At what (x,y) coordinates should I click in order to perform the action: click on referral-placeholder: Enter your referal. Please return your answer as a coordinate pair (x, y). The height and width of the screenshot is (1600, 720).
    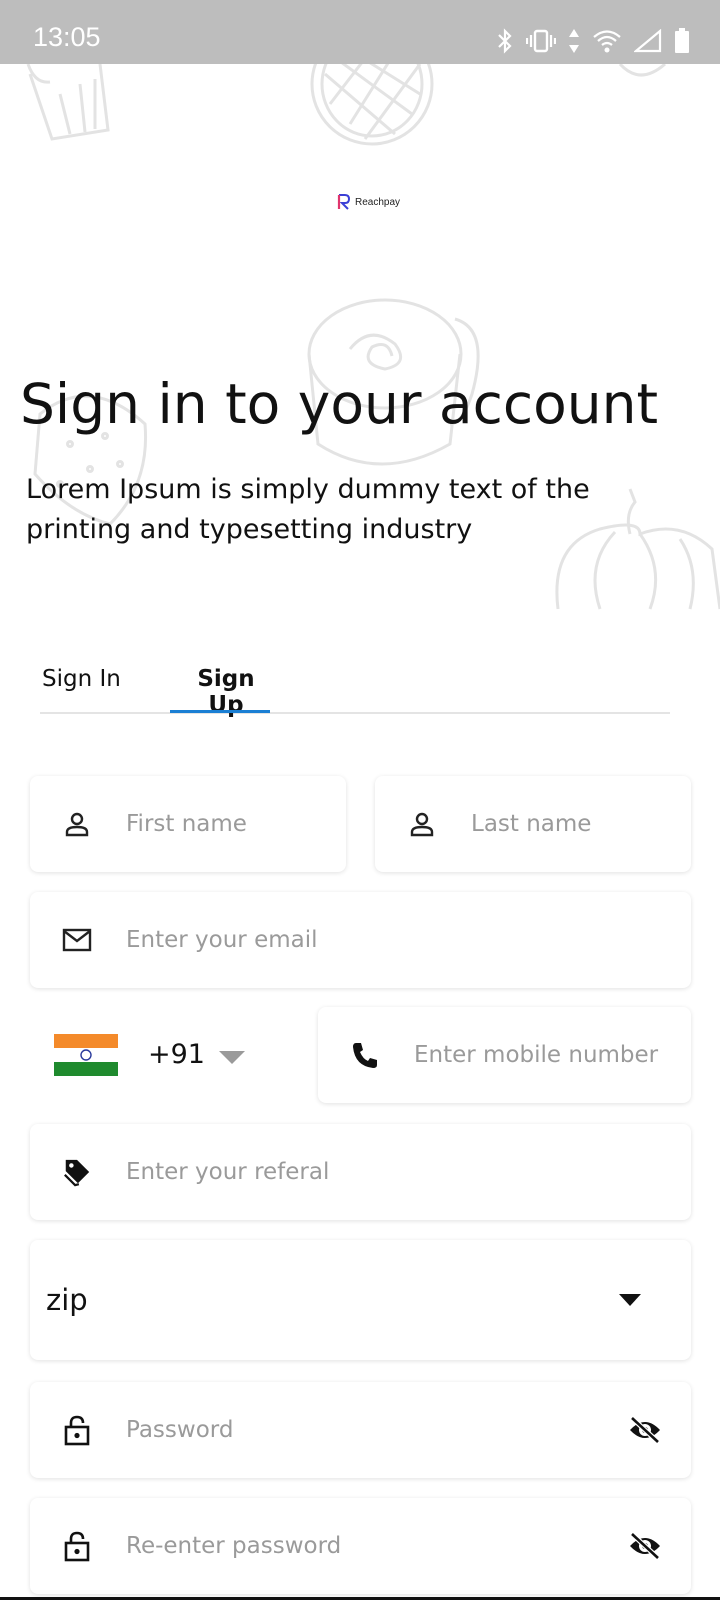
    Looking at the image, I should click on (228, 1172).